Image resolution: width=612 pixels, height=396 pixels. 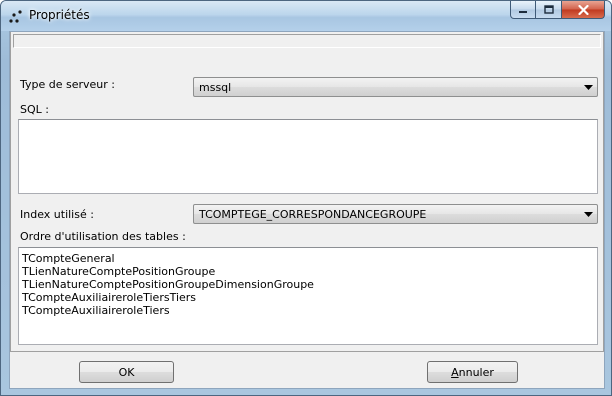 I want to click on cancel-label-rest: nnuler, so click(x=476, y=372).